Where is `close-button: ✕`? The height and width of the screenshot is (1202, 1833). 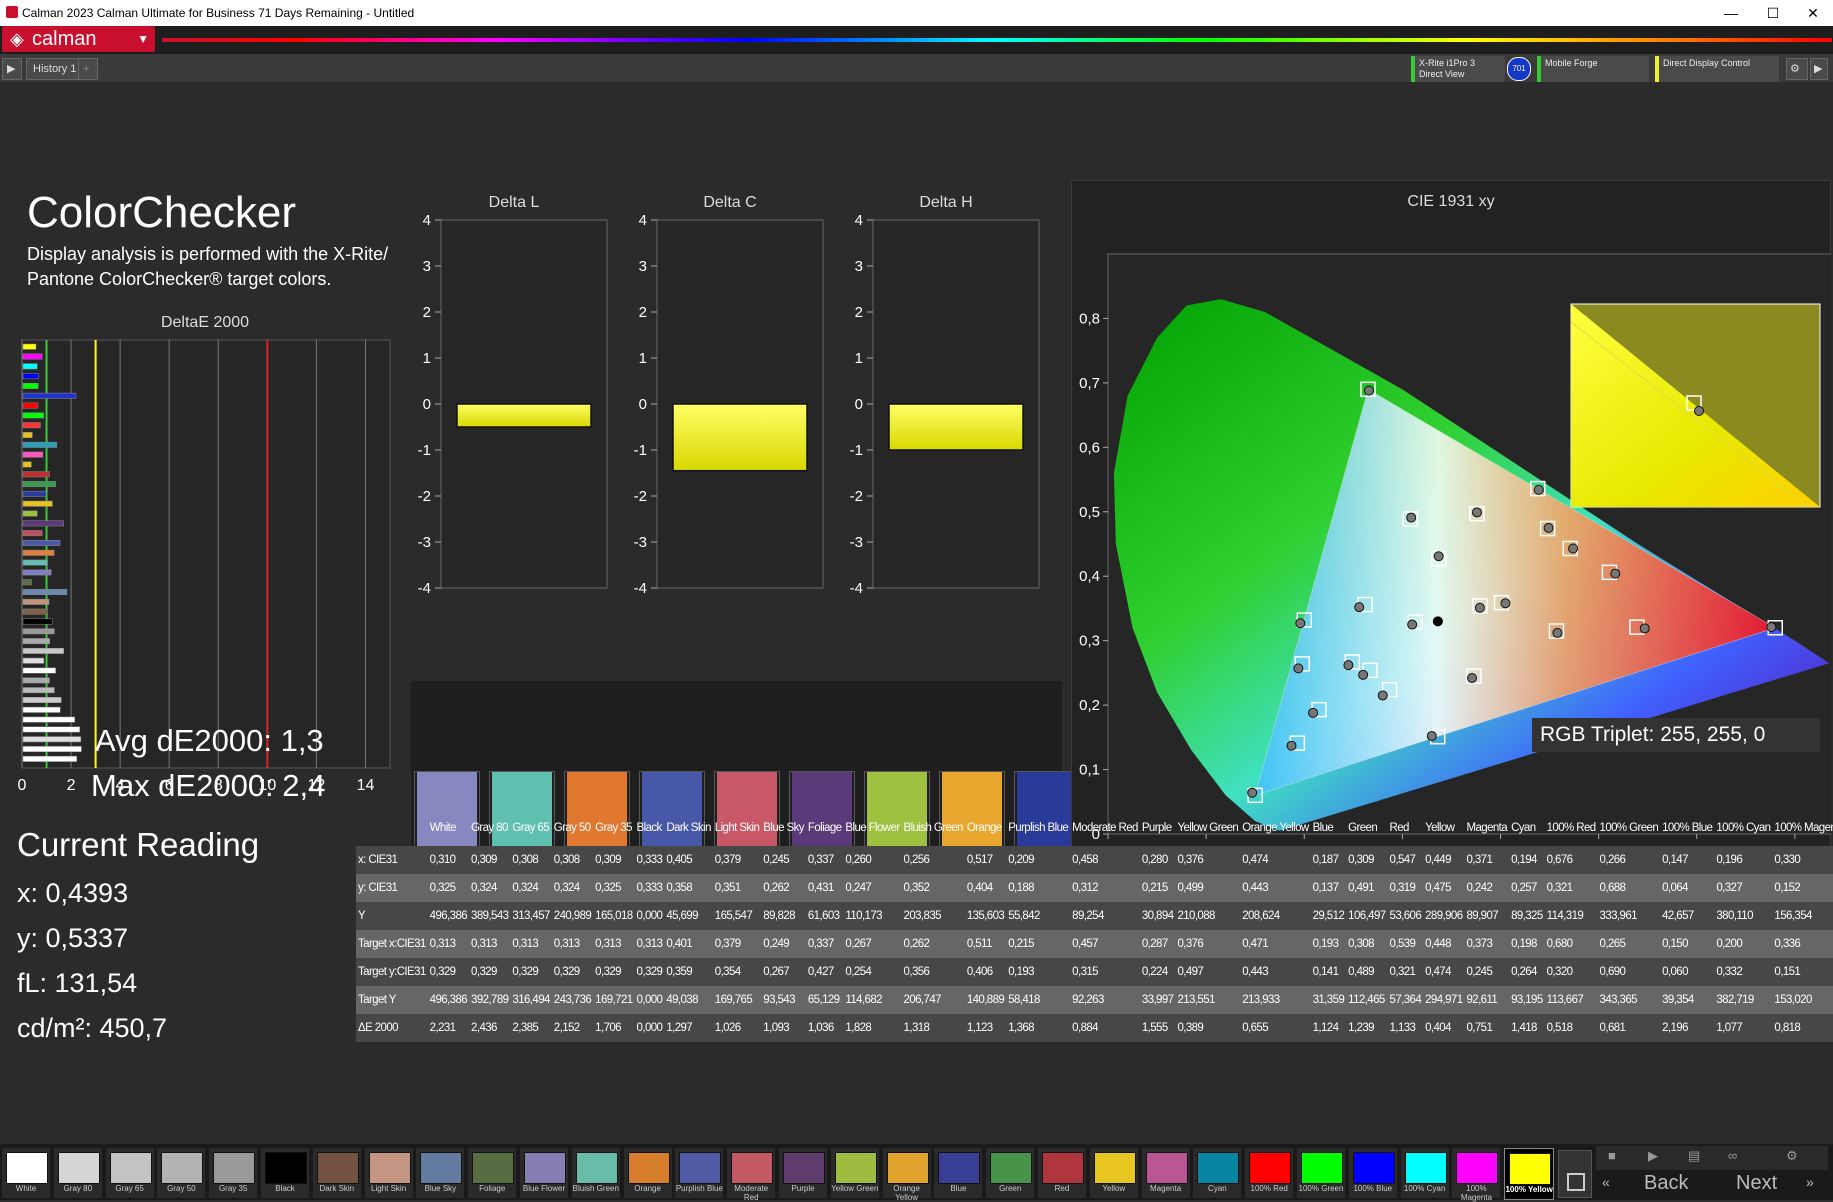
close-button: ✕ is located at coordinates (1813, 13).